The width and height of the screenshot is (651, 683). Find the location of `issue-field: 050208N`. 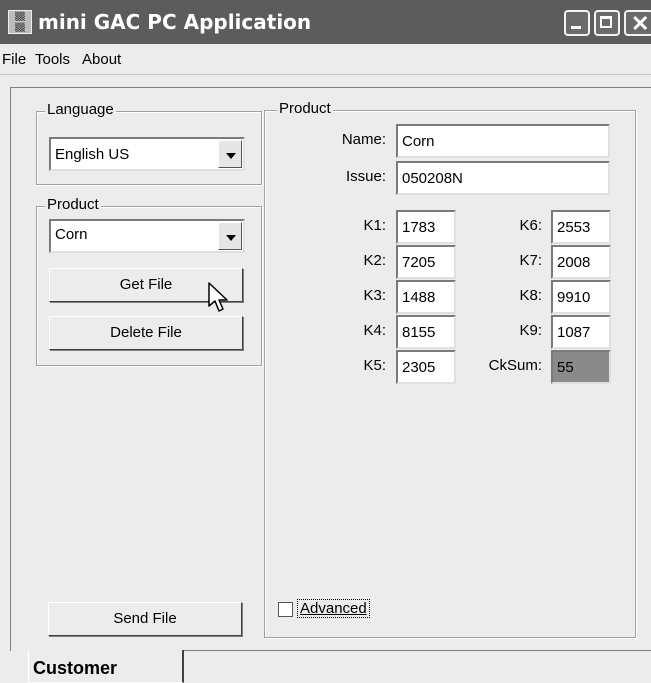

issue-field: 050208N is located at coordinates (503, 178).